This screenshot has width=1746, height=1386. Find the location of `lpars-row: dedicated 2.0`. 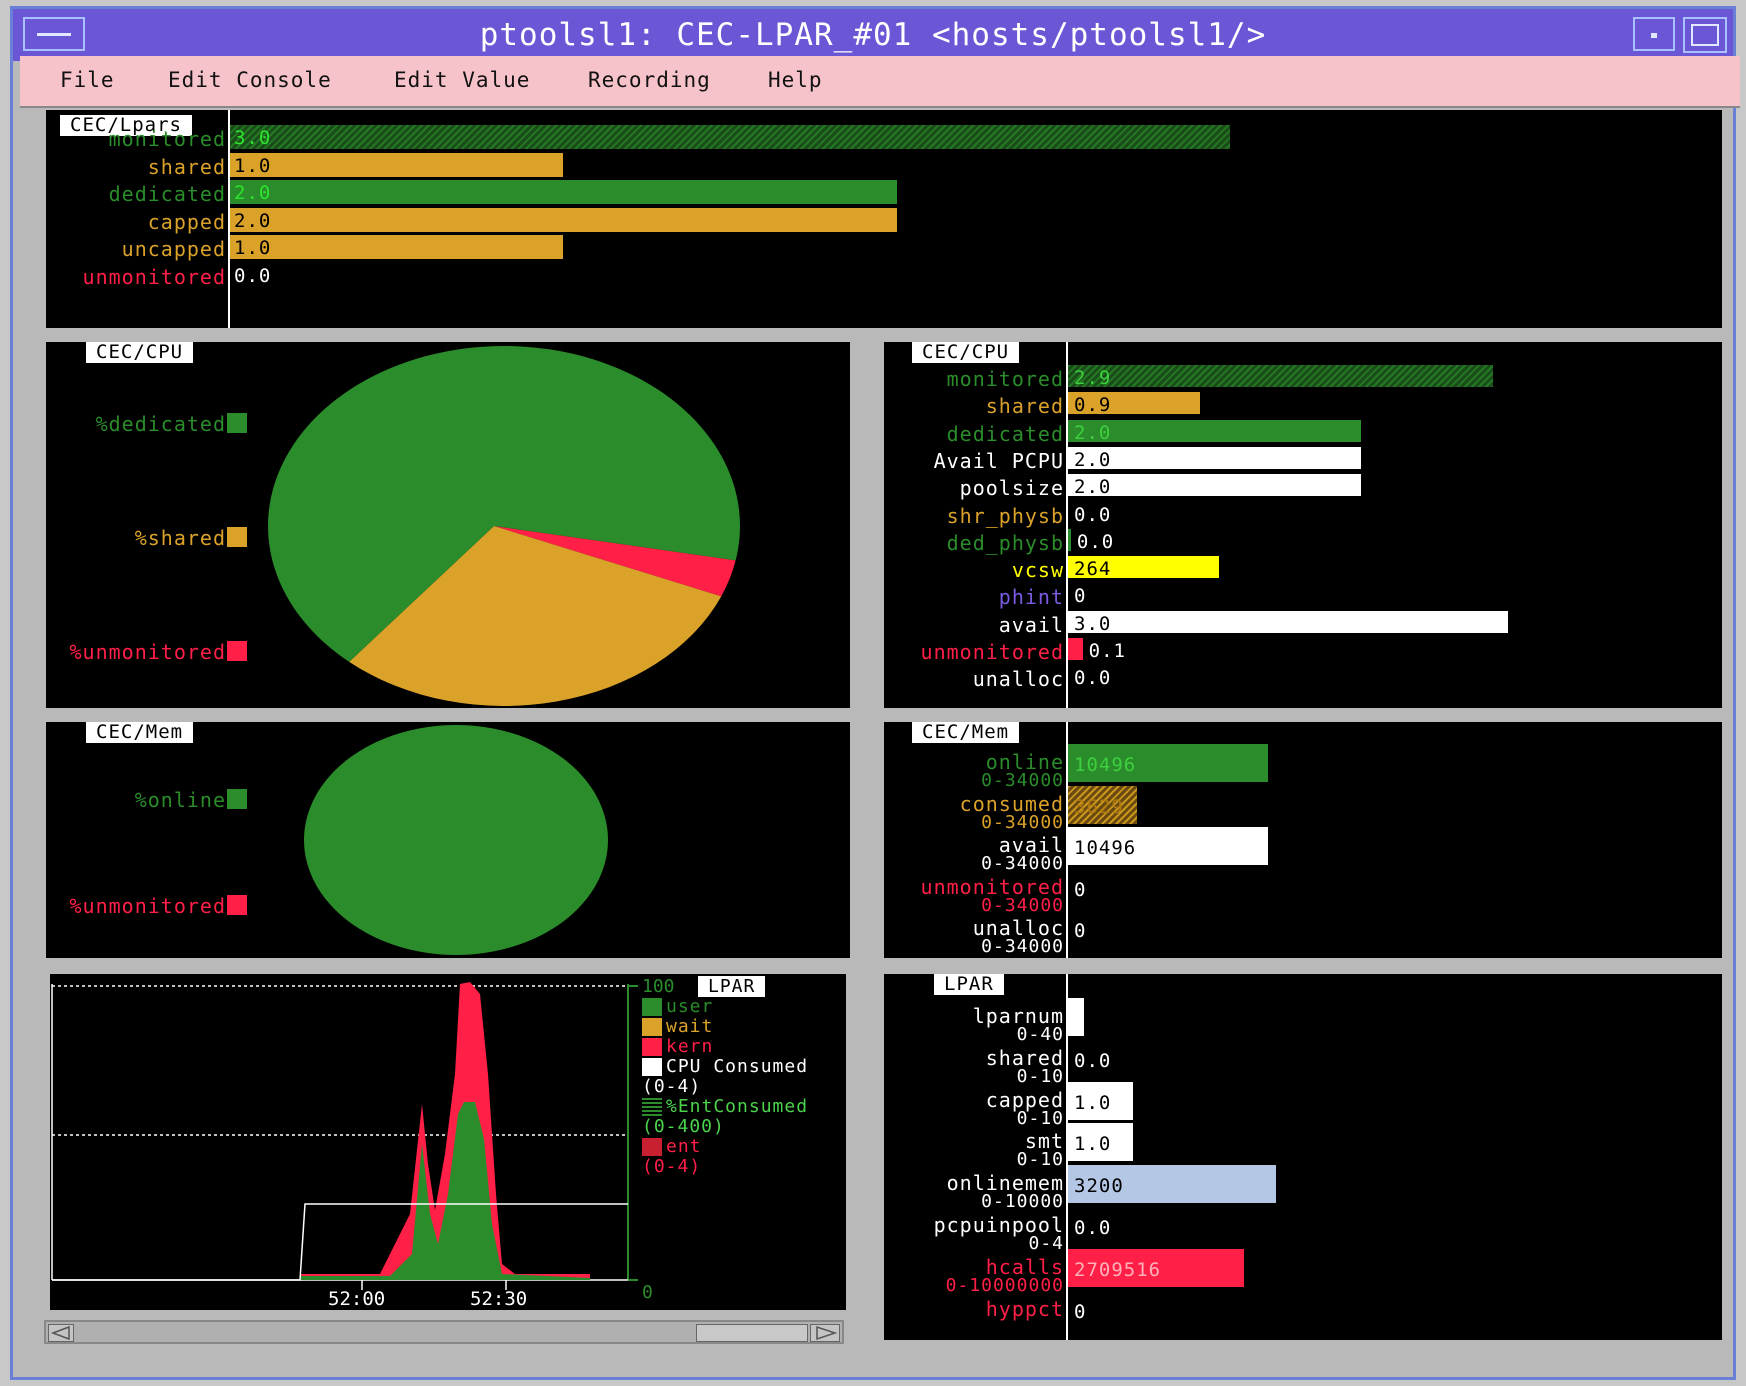

lpars-row: dedicated 2.0 is located at coordinates (884, 192).